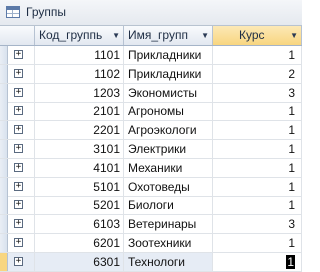  Describe the element at coordinates (79, 73) in the screenshot. I see `cell-code: 1102` at that location.